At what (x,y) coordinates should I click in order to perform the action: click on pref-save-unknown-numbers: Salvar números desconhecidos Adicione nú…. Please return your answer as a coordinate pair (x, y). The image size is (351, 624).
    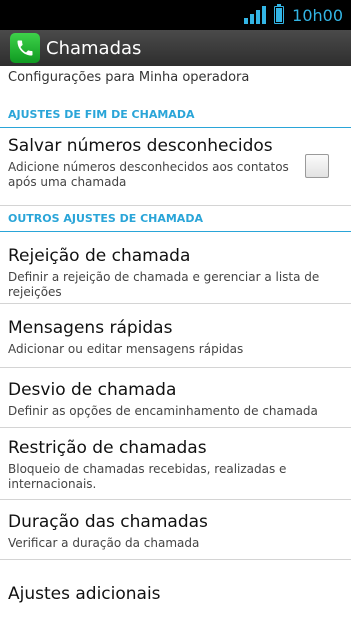
    Looking at the image, I should click on (175, 167).